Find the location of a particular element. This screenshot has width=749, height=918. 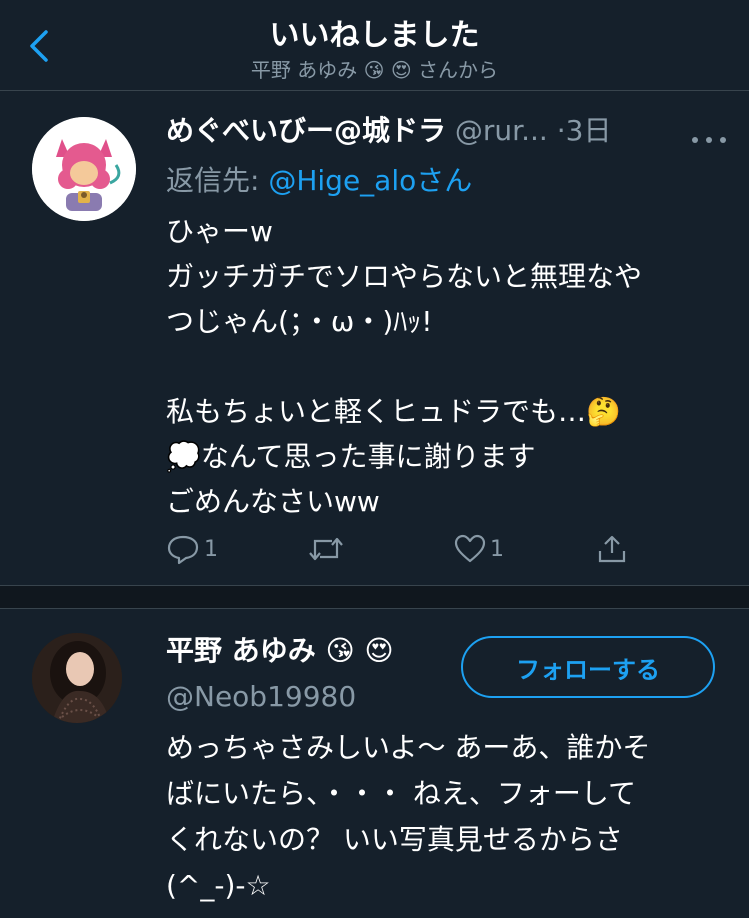

reply-icon is located at coordinates (183, 550).